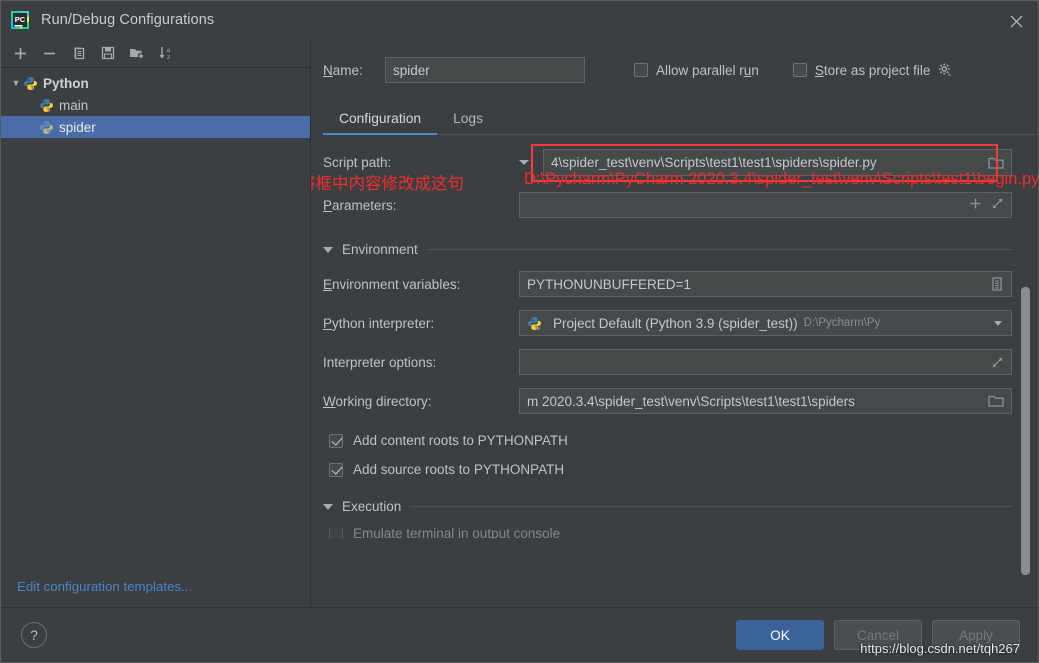 The height and width of the screenshot is (663, 1039). Describe the element at coordinates (993, 284) in the screenshot. I see `list-edit-icon` at that location.